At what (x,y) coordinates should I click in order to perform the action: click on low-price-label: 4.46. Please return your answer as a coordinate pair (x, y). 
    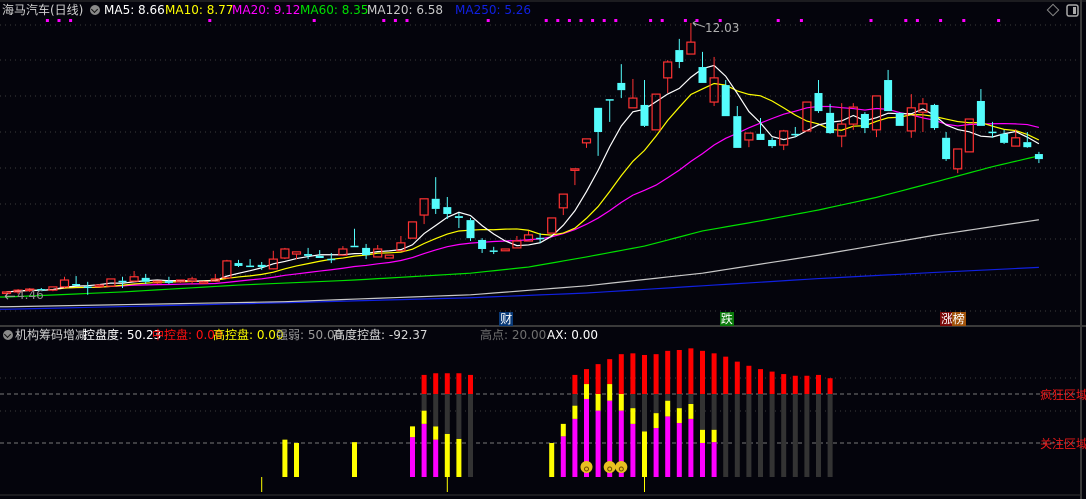
    Looking at the image, I should click on (30, 295).